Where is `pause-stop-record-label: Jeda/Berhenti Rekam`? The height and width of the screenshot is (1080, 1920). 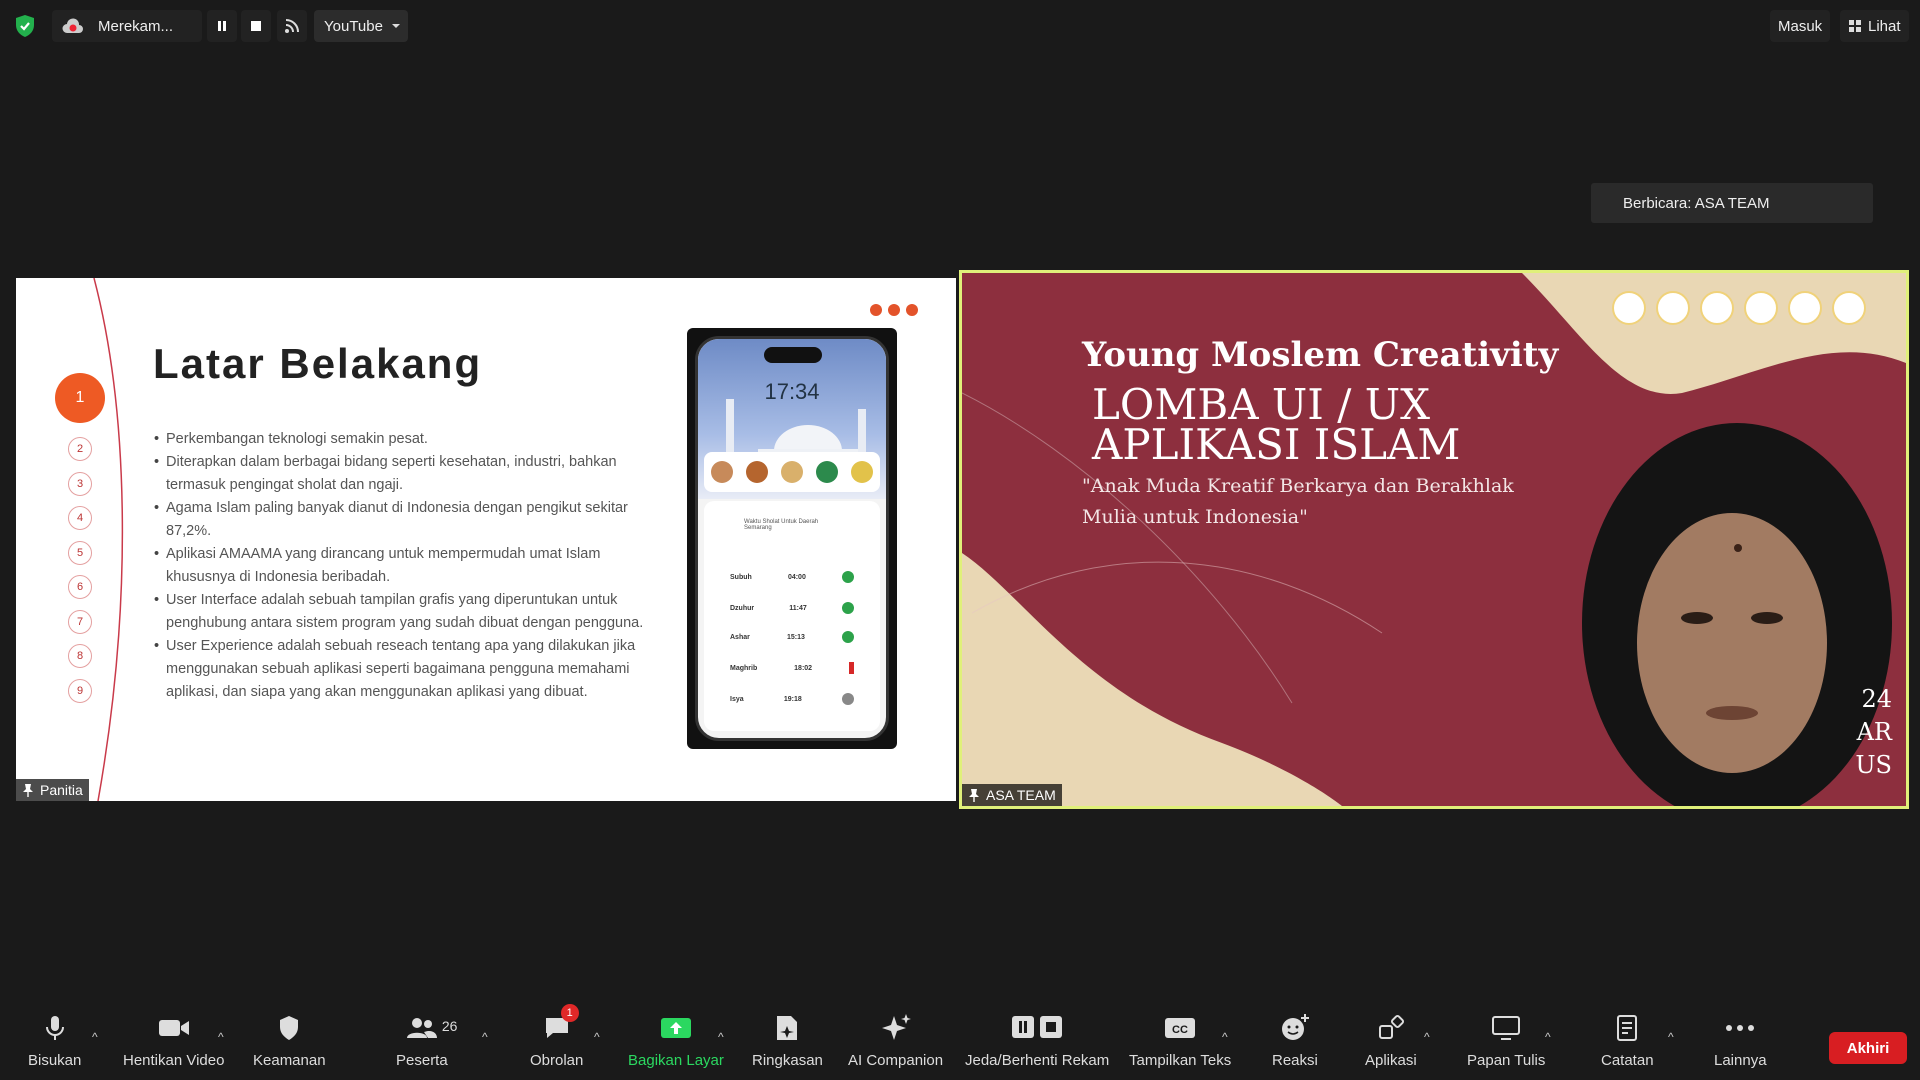
pause-stop-record-label: Jeda/Berhenti Rekam is located at coordinates (1037, 1060).